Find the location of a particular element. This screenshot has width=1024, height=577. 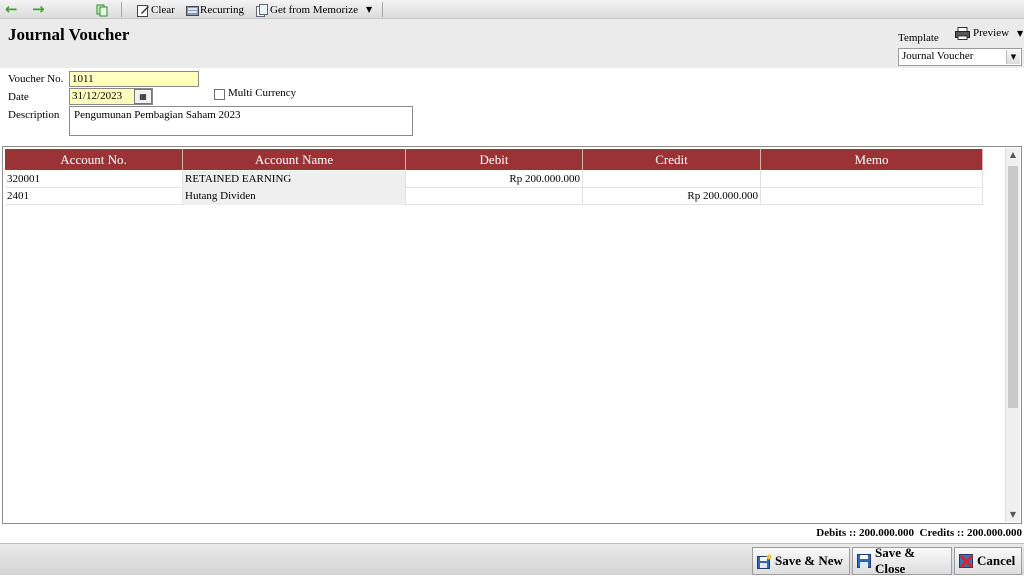

cell-credit is located at coordinates (672, 179).